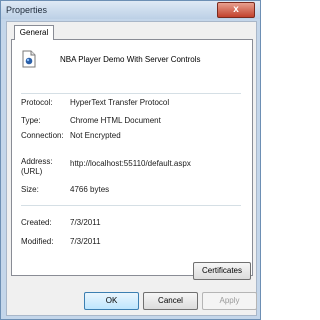  Describe the element at coordinates (85, 241) in the screenshot. I see `modified-value: 7/3/2011` at that location.